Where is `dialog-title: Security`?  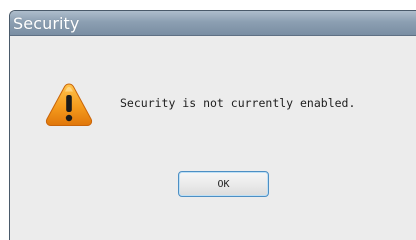
dialog-title: Security is located at coordinates (46, 23).